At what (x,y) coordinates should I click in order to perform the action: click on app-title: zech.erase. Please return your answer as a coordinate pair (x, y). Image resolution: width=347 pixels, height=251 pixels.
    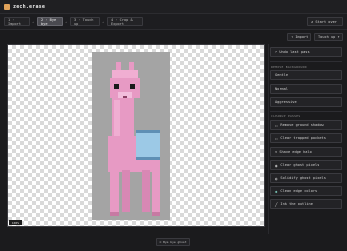
    Looking at the image, I should click on (29, 6).